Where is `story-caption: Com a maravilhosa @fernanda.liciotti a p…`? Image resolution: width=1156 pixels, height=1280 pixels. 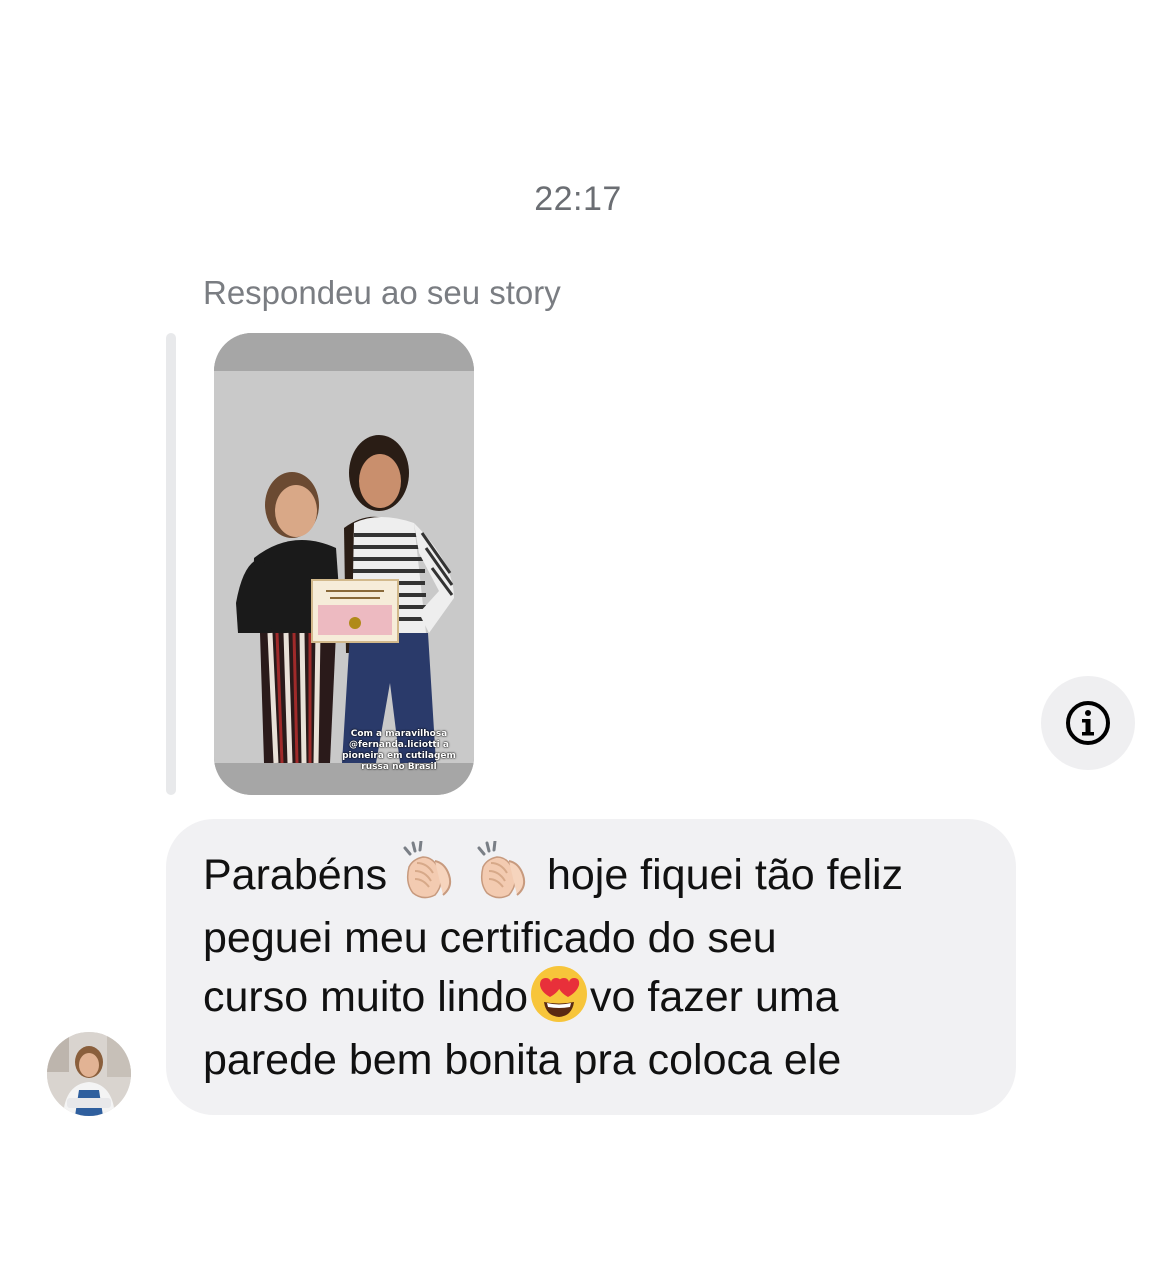 story-caption: Com a maravilhosa @fernanda.liciotti a p… is located at coordinates (399, 750).